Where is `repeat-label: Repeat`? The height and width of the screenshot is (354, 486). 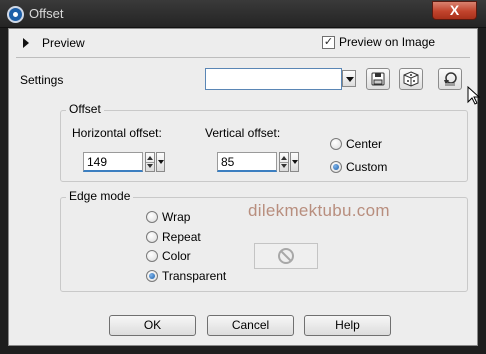 repeat-label: Repeat is located at coordinates (181, 237).